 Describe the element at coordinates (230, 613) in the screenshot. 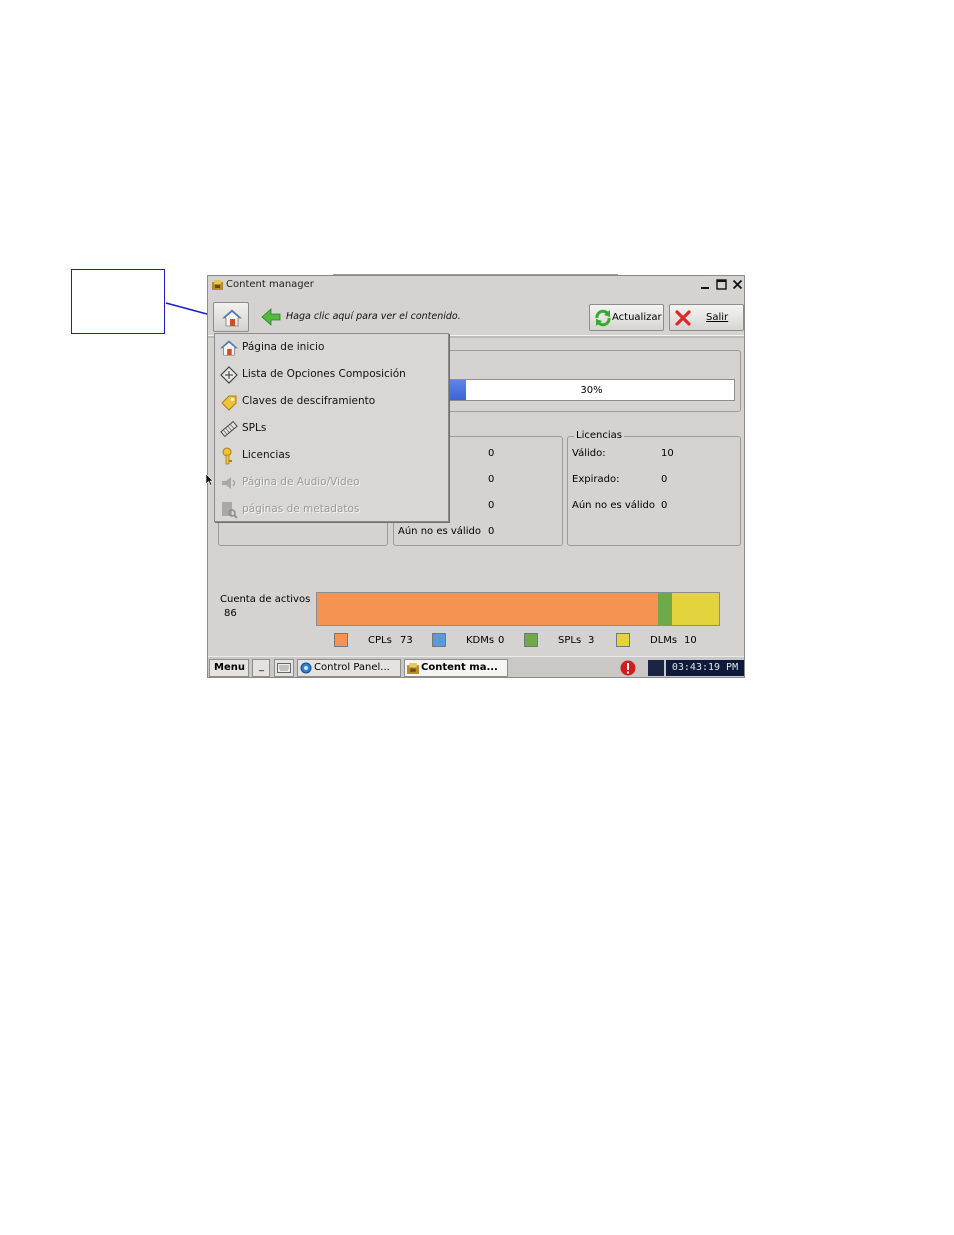

I see `asset-count-total: 86` at that location.